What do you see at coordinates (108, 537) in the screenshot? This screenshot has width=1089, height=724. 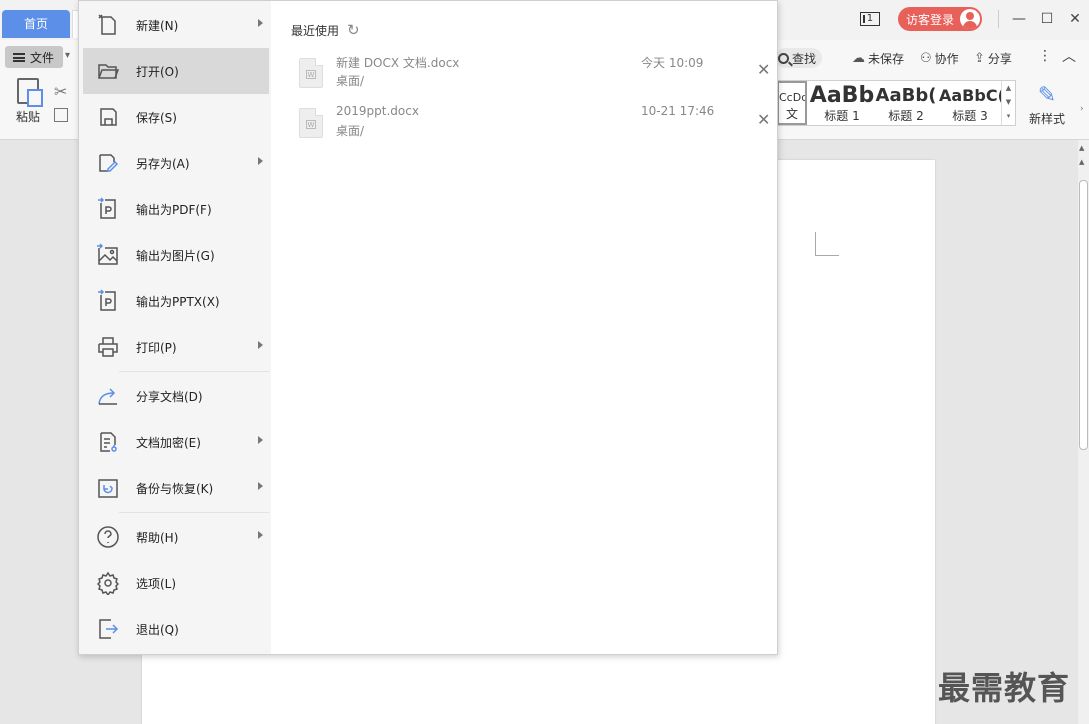 I see `help-icon` at bounding box center [108, 537].